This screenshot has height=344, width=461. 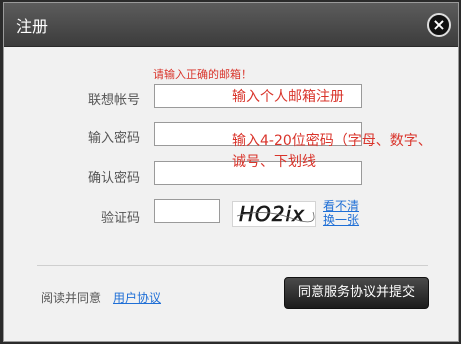 What do you see at coordinates (232, 265) in the screenshot?
I see `footer-divider` at bounding box center [232, 265].